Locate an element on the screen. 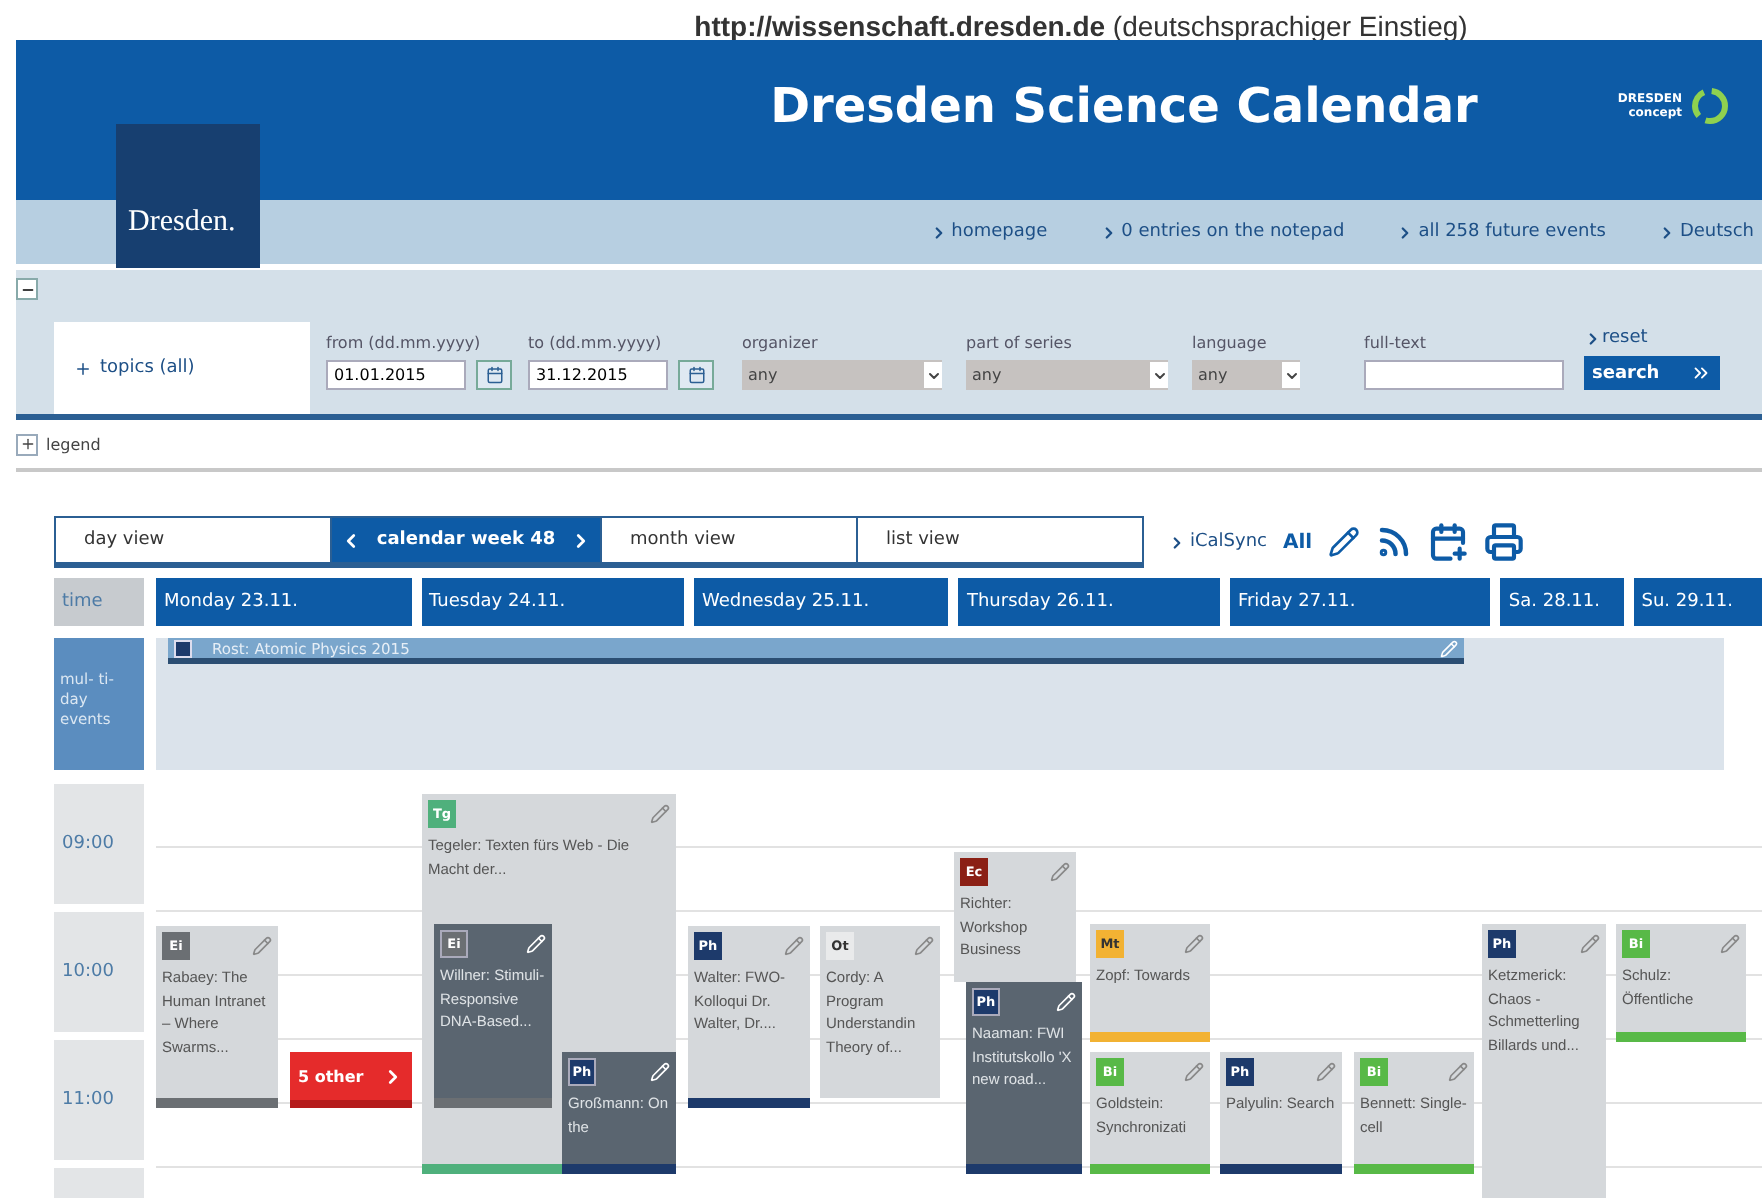  caption-text: http://wissenschaft.dresden.de (deutschsprachiger Einstieg) is located at coordinates (1081, 26).